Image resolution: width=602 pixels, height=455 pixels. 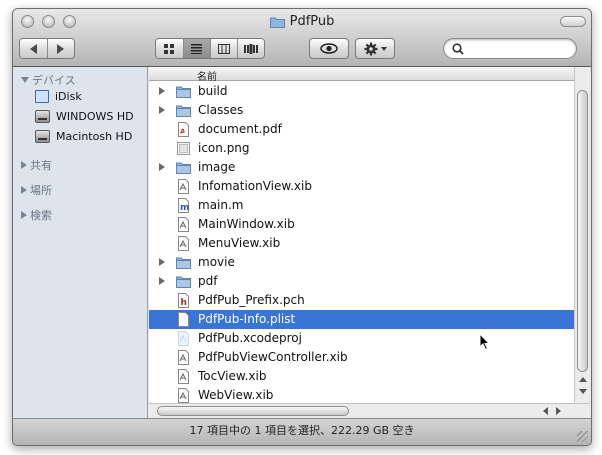 I want to click on file-row: PdfPubViewController.xib, so click(x=361, y=357).